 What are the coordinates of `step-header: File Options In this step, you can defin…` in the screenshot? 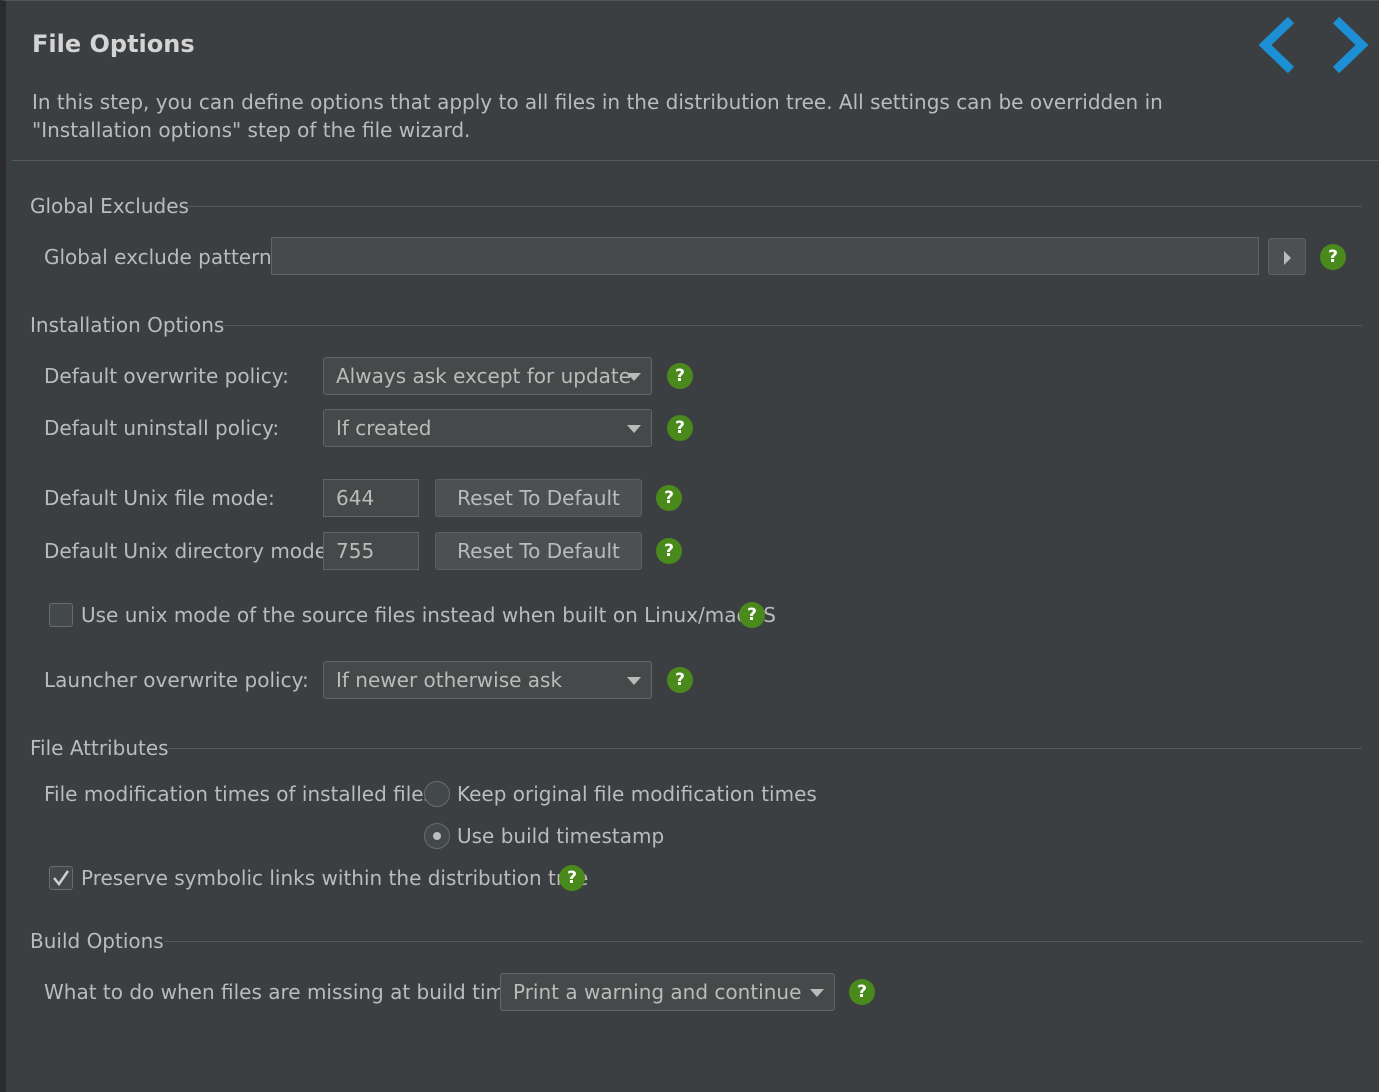 It's located at (695, 81).